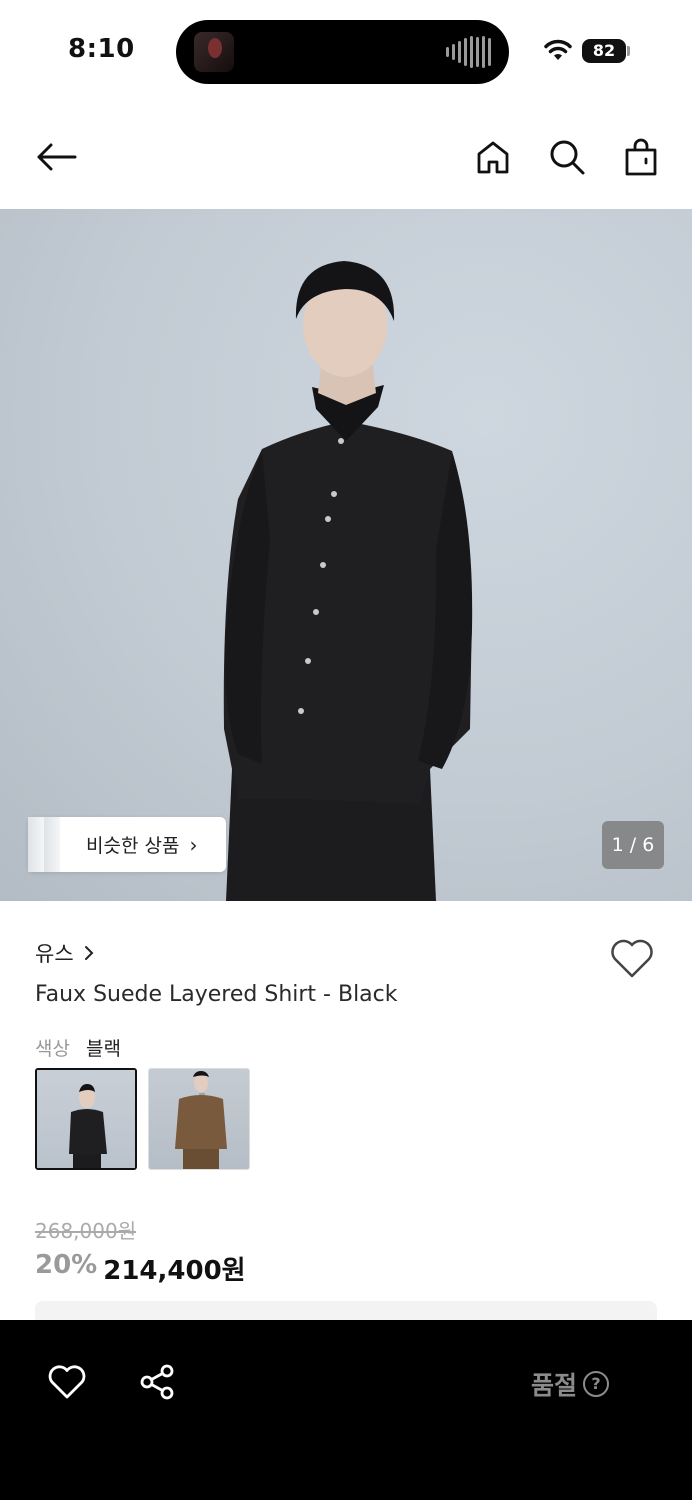  What do you see at coordinates (56, 844) in the screenshot?
I see `similar-products-thumbnails` at bounding box center [56, 844].